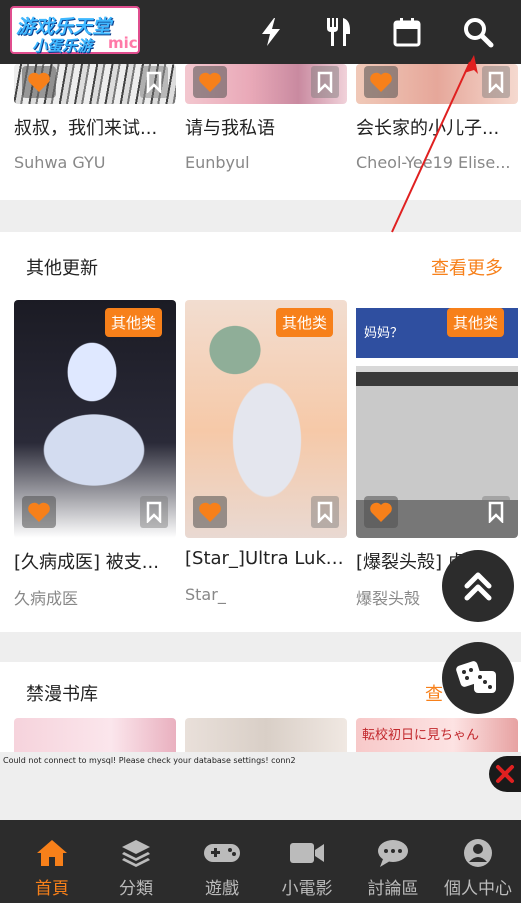 This screenshot has height=903, width=521. I want to click on comic-author: Suhwa GYU, so click(95, 162).